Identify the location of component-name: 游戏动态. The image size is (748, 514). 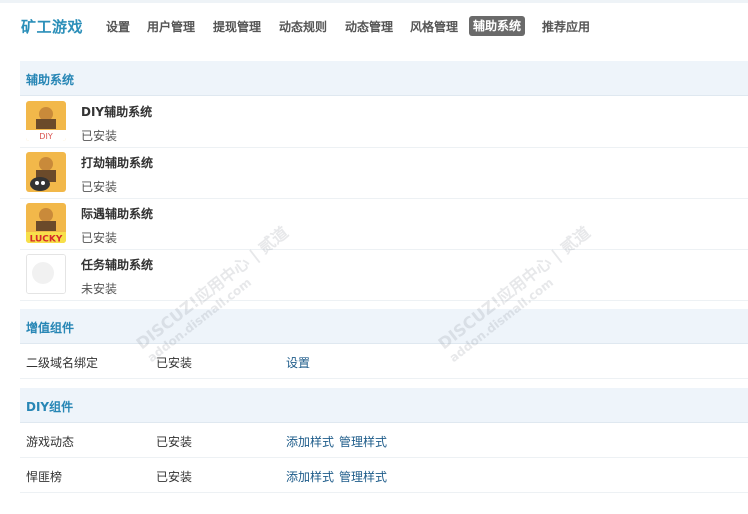
(50, 442).